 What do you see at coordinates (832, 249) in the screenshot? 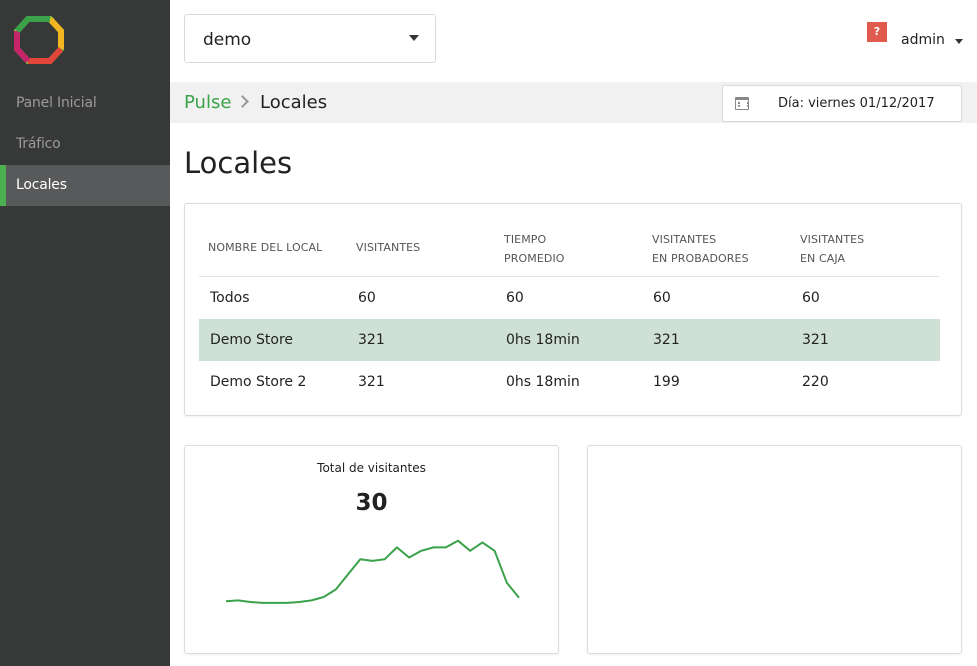
I see `column-header-checkout: VISITANTES EN CAJA` at bounding box center [832, 249].